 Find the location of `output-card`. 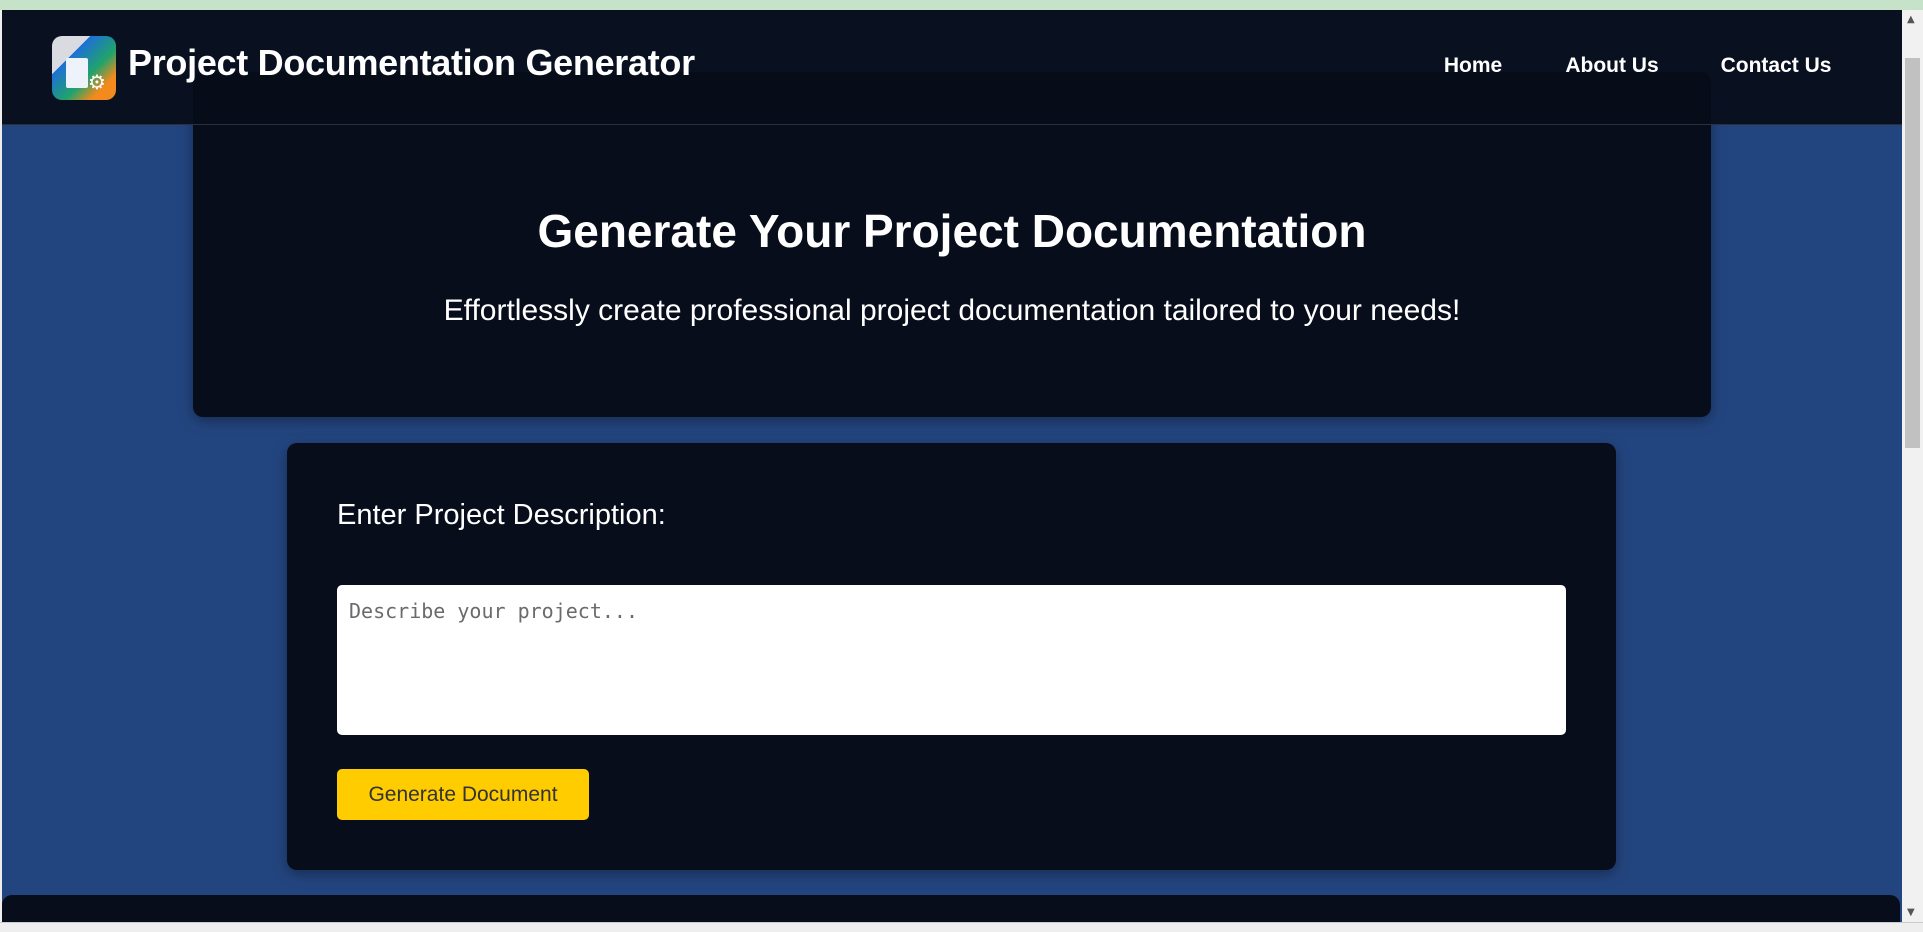

output-card is located at coordinates (951, 908).